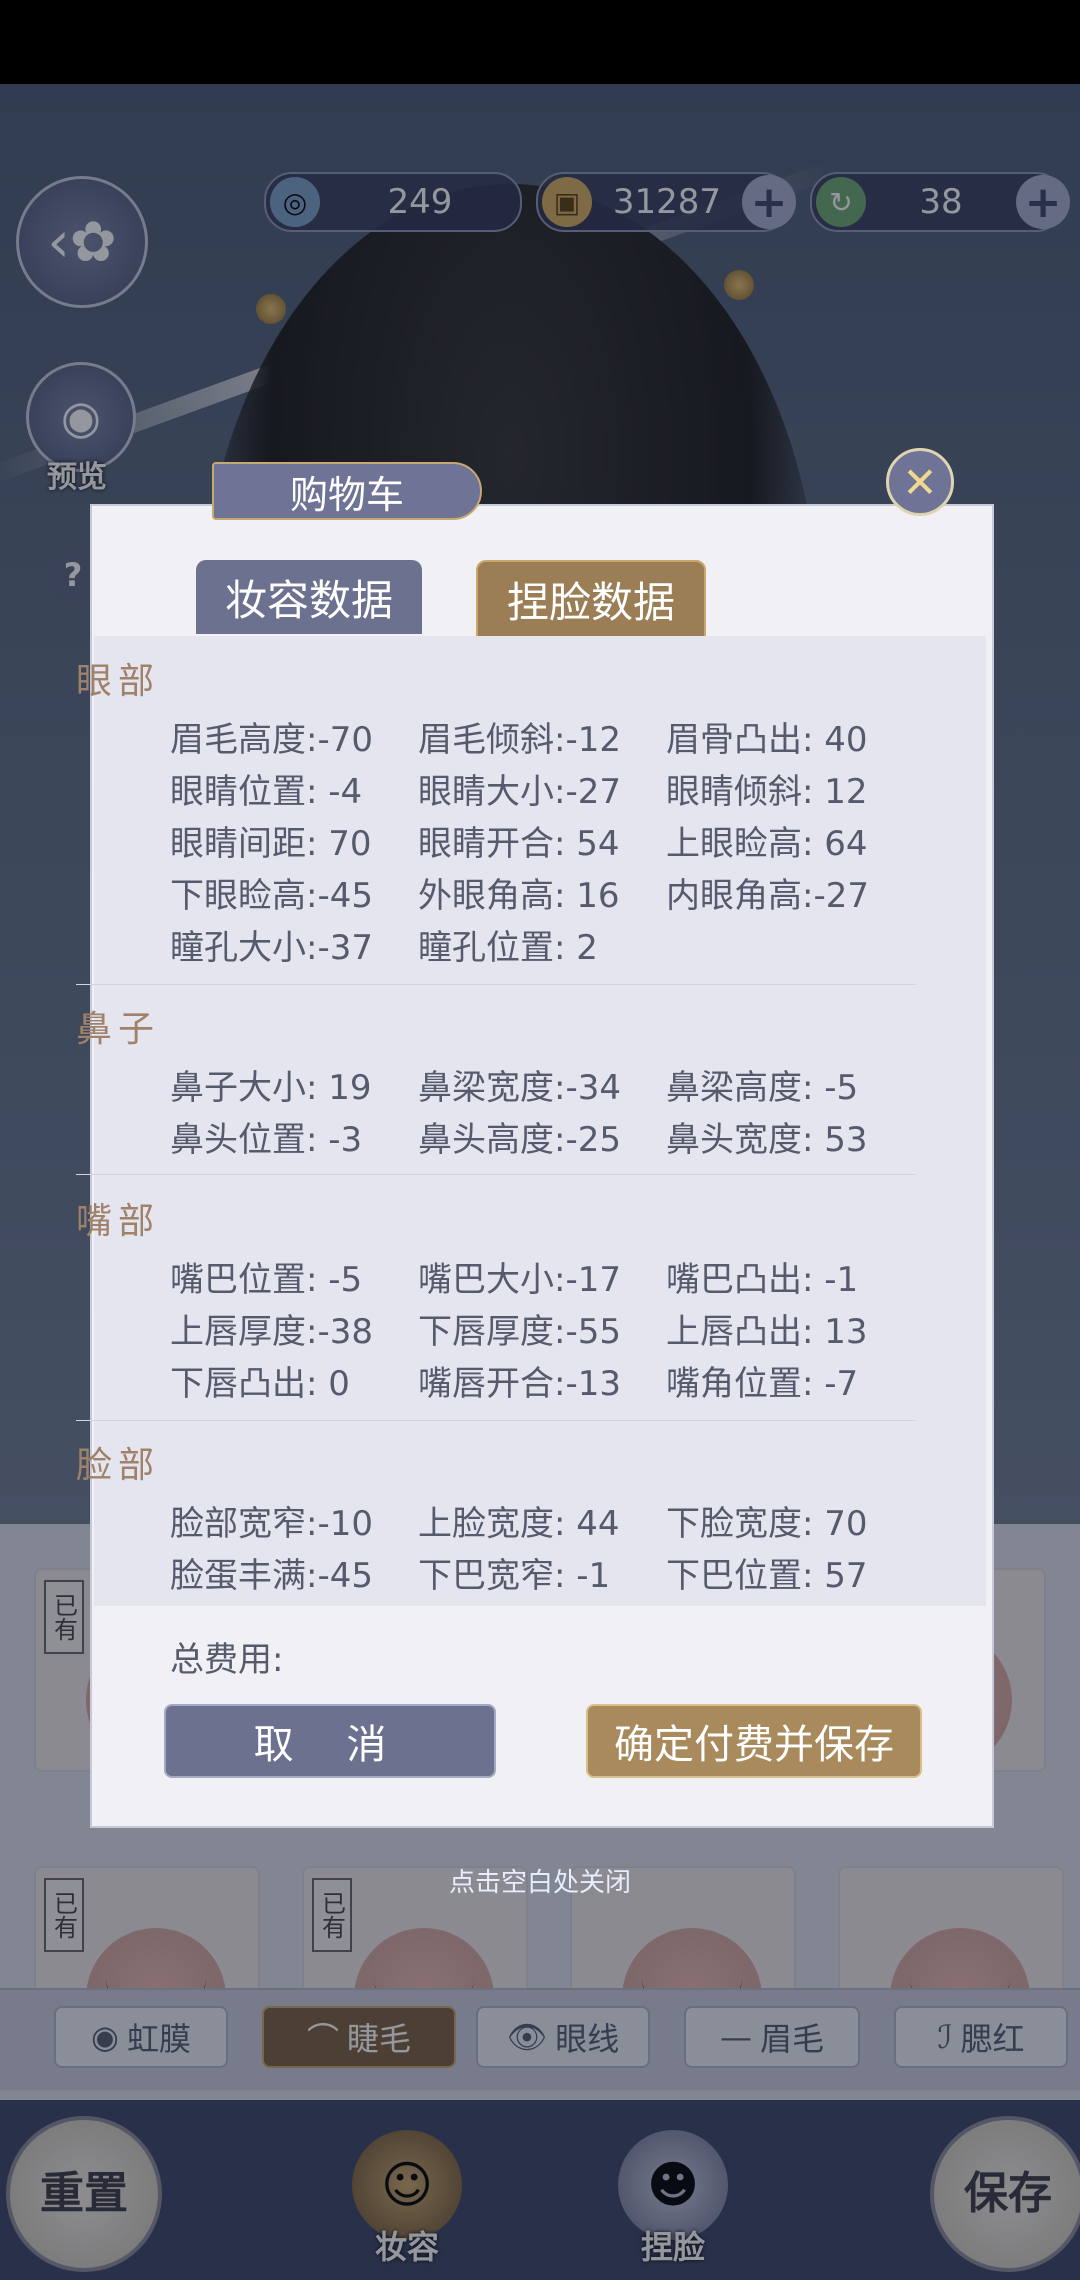  I want to click on cancel-button: 取 消, so click(330, 1741).